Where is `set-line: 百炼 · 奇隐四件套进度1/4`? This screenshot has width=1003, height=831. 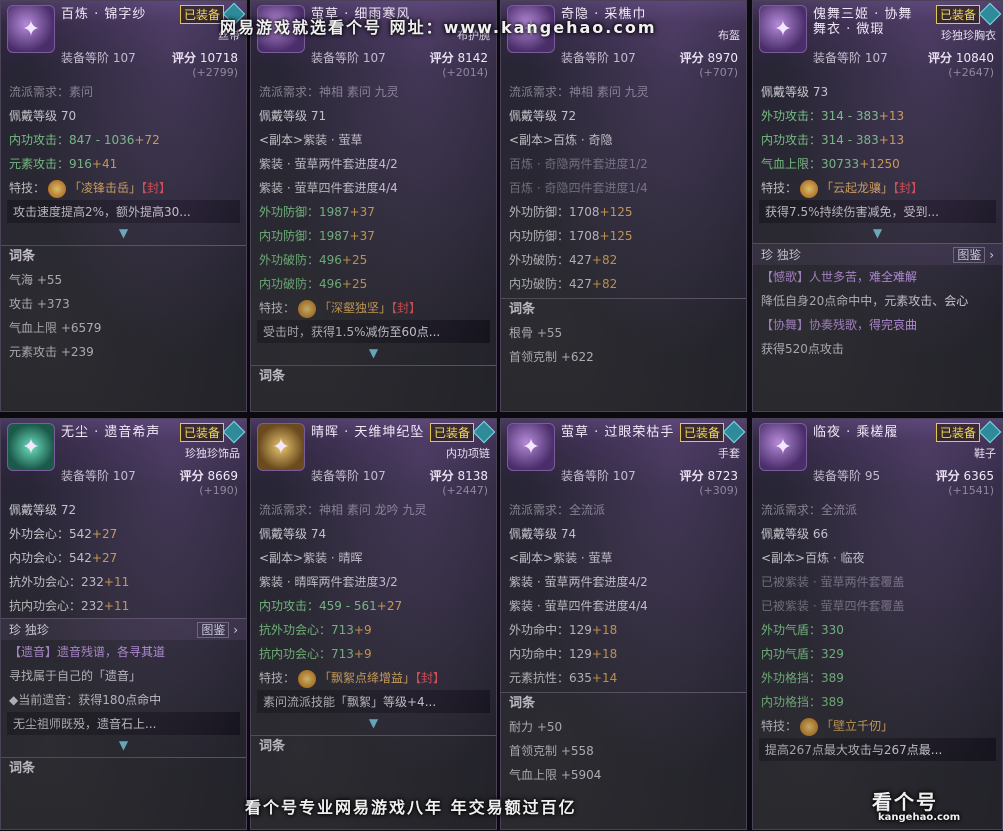
set-line: 百炼 · 奇隐四件套进度1/4 is located at coordinates (578, 188).